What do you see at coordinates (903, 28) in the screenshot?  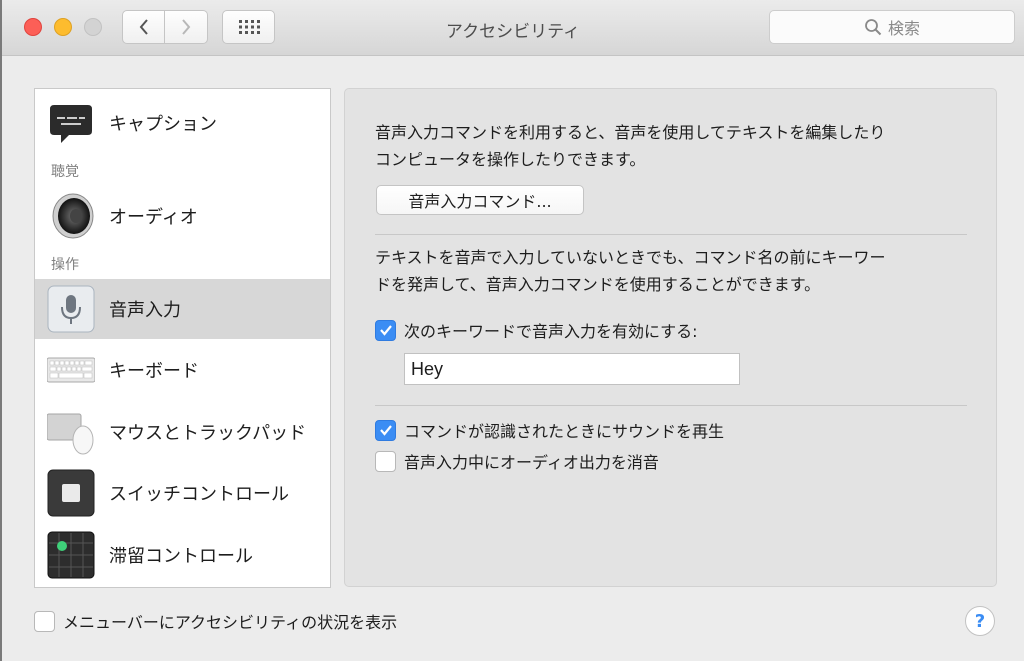 I see `search-placeholder: 検索` at bounding box center [903, 28].